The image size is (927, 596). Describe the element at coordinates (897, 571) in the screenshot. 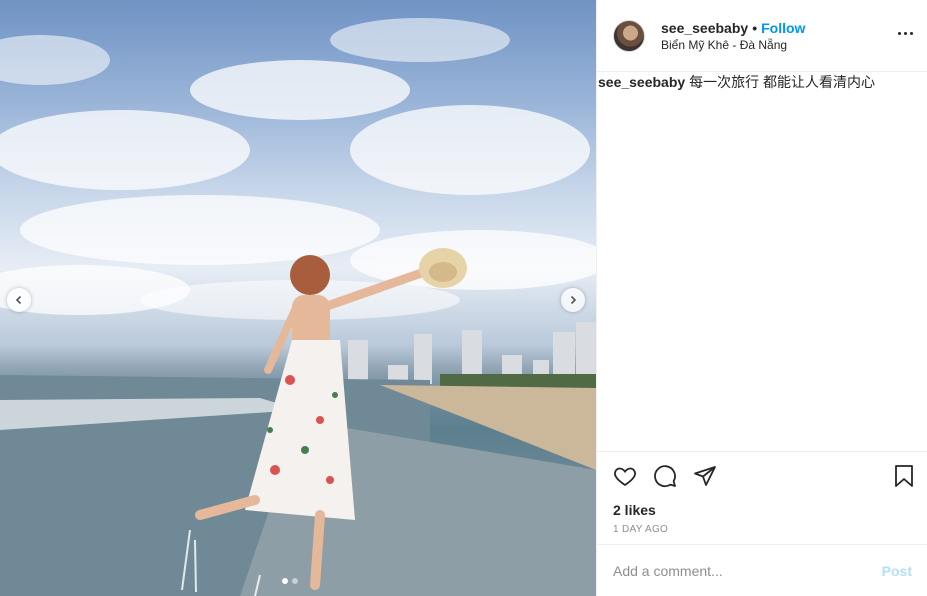

I see `post-comment-button: Post` at that location.